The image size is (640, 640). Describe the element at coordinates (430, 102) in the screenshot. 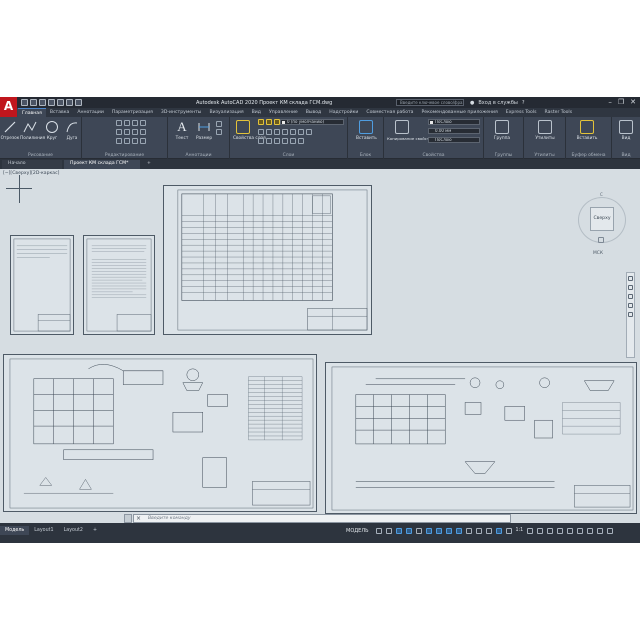

I see `search-input: Введите ключевое слово/фразу` at that location.